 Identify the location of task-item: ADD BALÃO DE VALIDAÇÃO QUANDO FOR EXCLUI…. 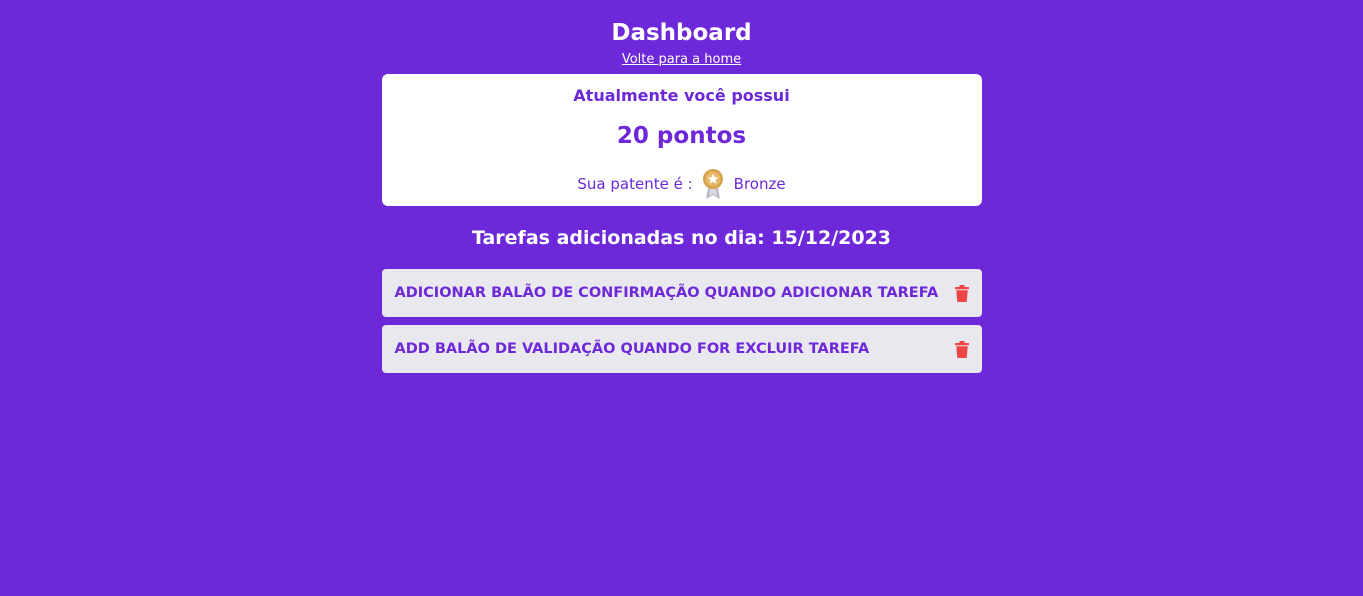
(681, 349).